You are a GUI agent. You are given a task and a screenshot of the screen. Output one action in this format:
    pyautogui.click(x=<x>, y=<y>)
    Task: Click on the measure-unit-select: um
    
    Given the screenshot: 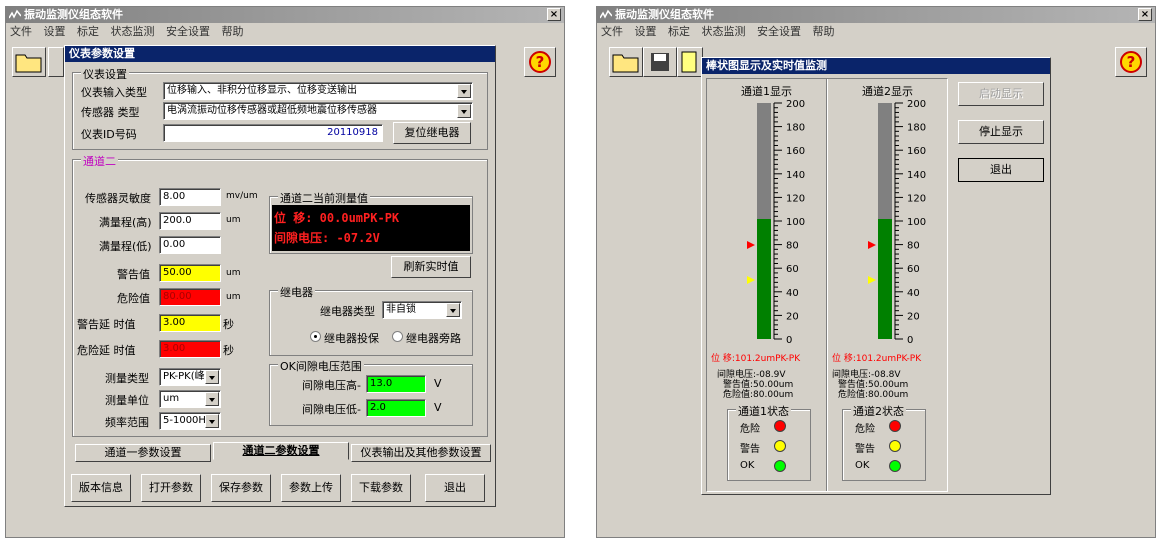 What is the action you would take?
    pyautogui.click(x=190, y=399)
    